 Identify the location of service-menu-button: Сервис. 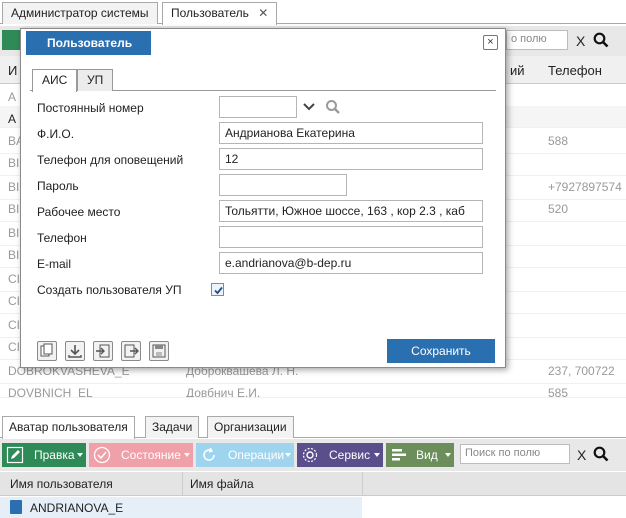
(340, 455).